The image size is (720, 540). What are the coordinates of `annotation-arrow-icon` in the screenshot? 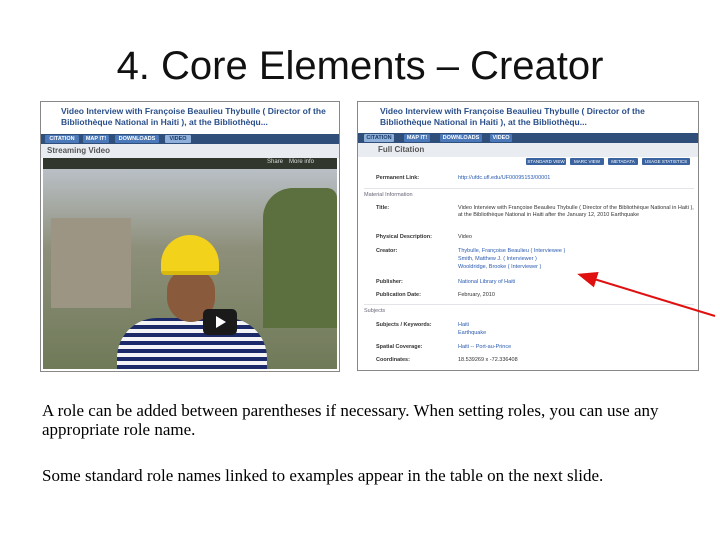 It's located at (646, 294).